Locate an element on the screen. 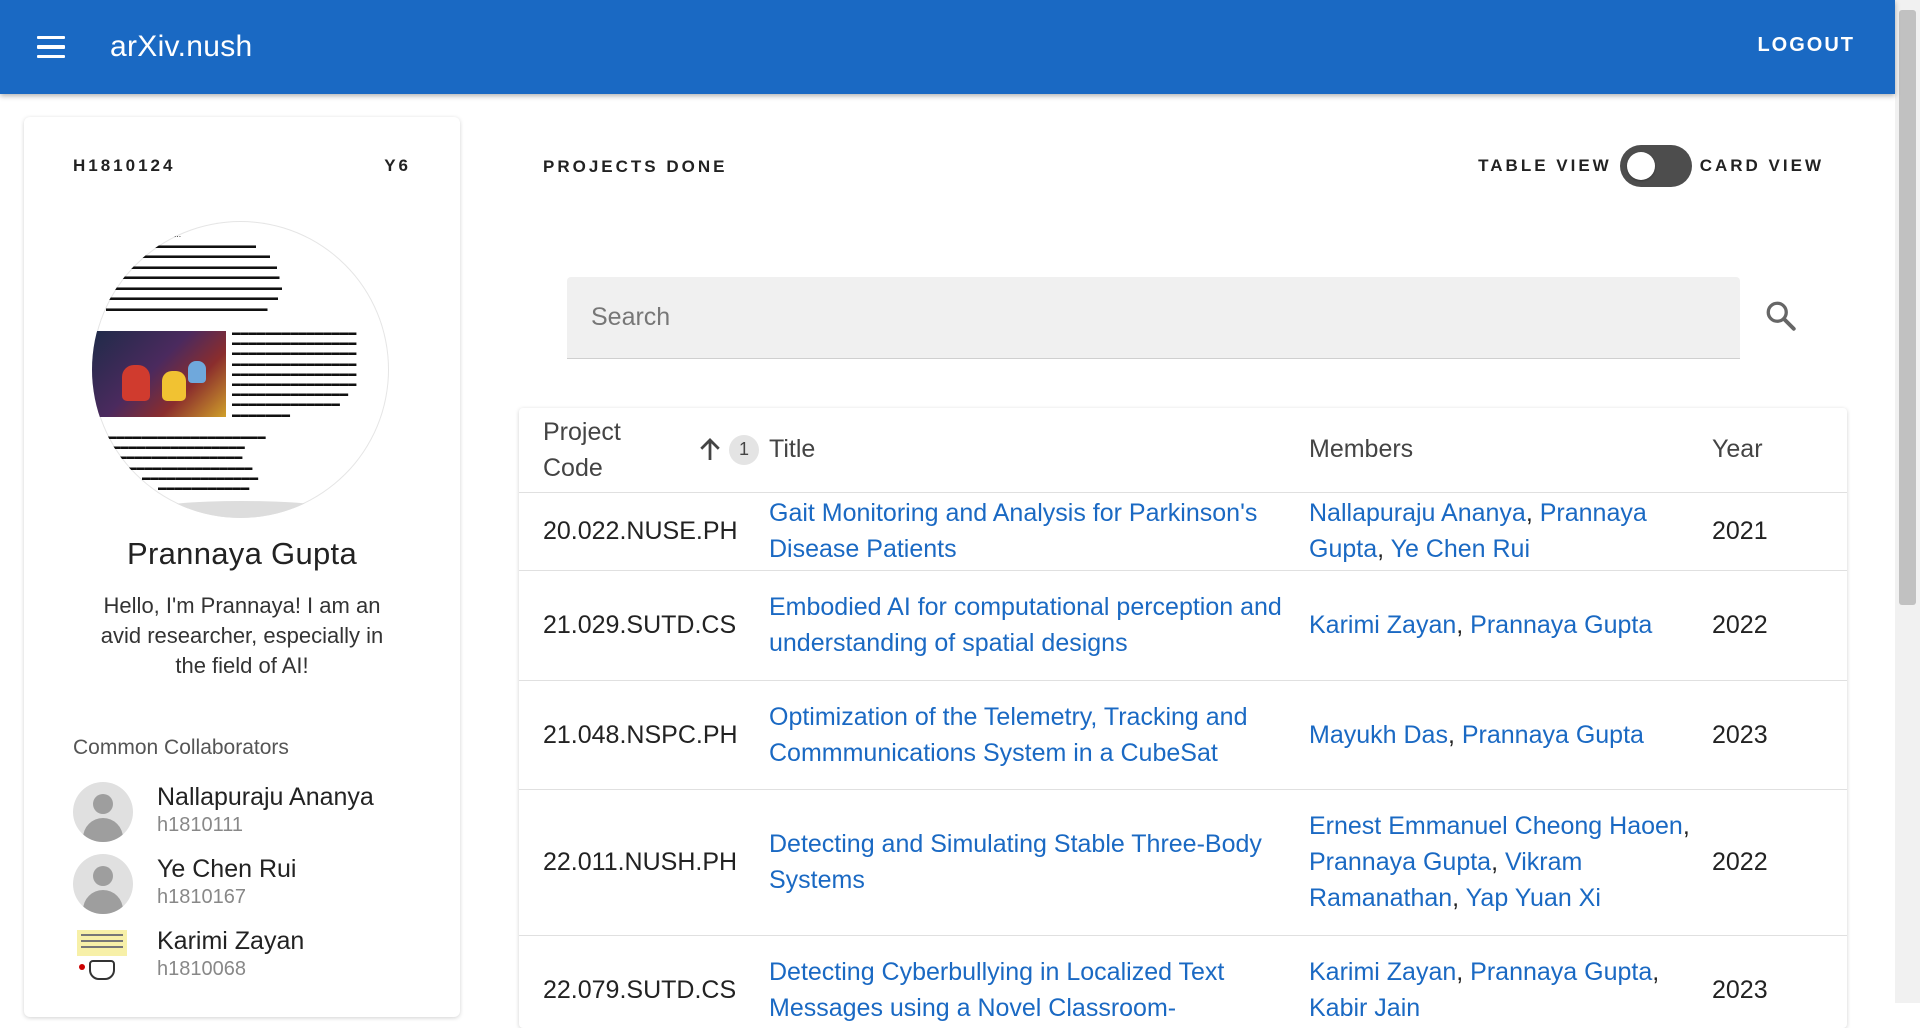 This screenshot has height=1028, width=1920. project-code: 21.048.NSPC.PH is located at coordinates (640, 734).